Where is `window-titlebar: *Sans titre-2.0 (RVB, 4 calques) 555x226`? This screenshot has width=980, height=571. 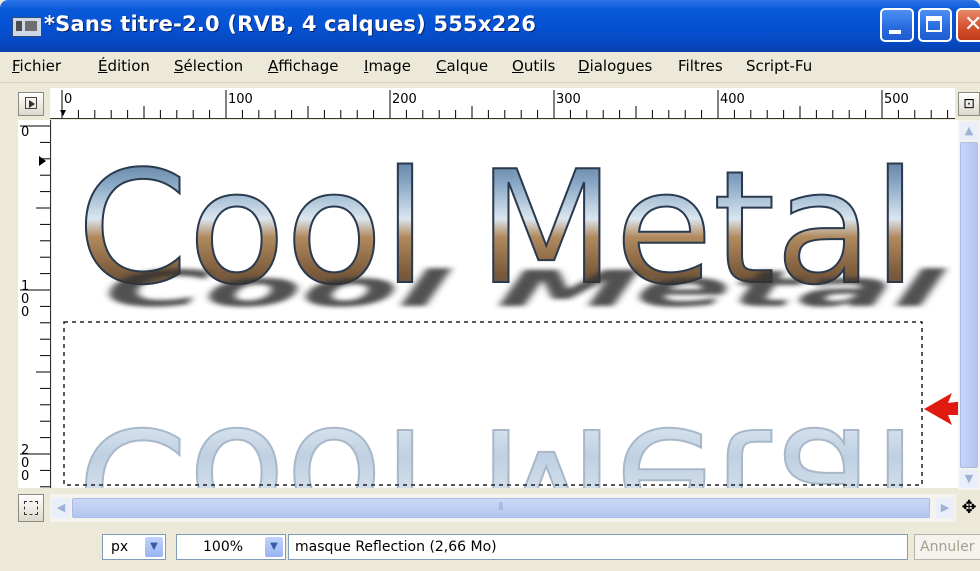 window-titlebar: *Sans titre-2.0 (RVB, 4 calques) 555x226 is located at coordinates (490, 26).